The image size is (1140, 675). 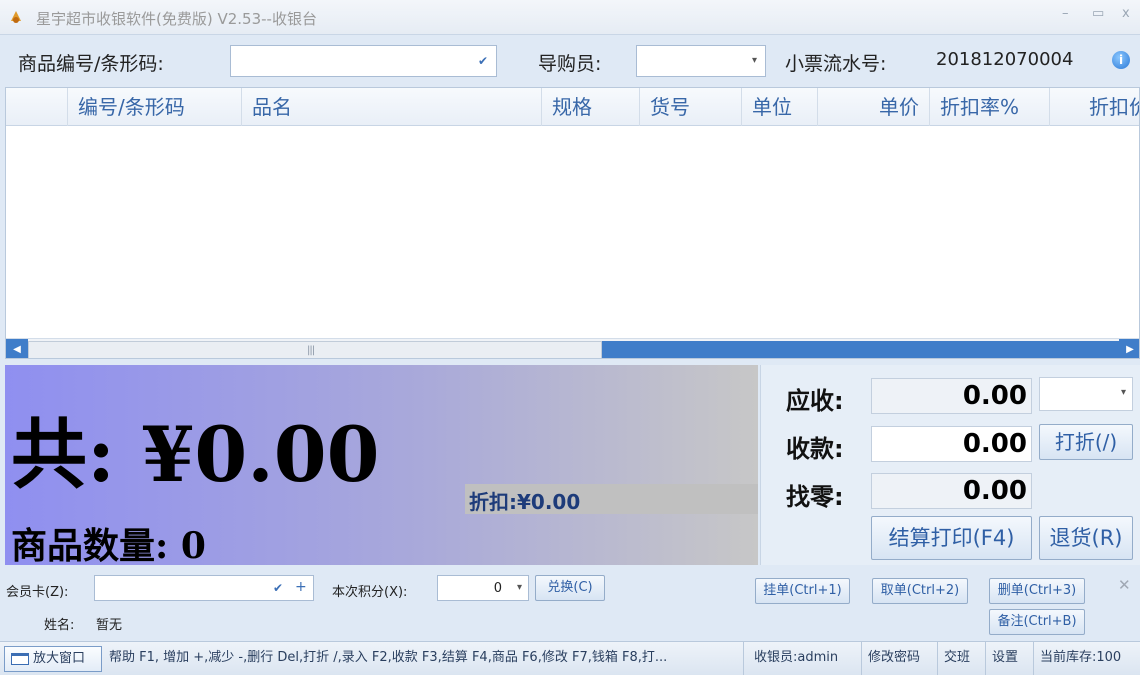 What do you see at coordinates (278, 588) in the screenshot?
I see `check-icon: ✔` at bounding box center [278, 588].